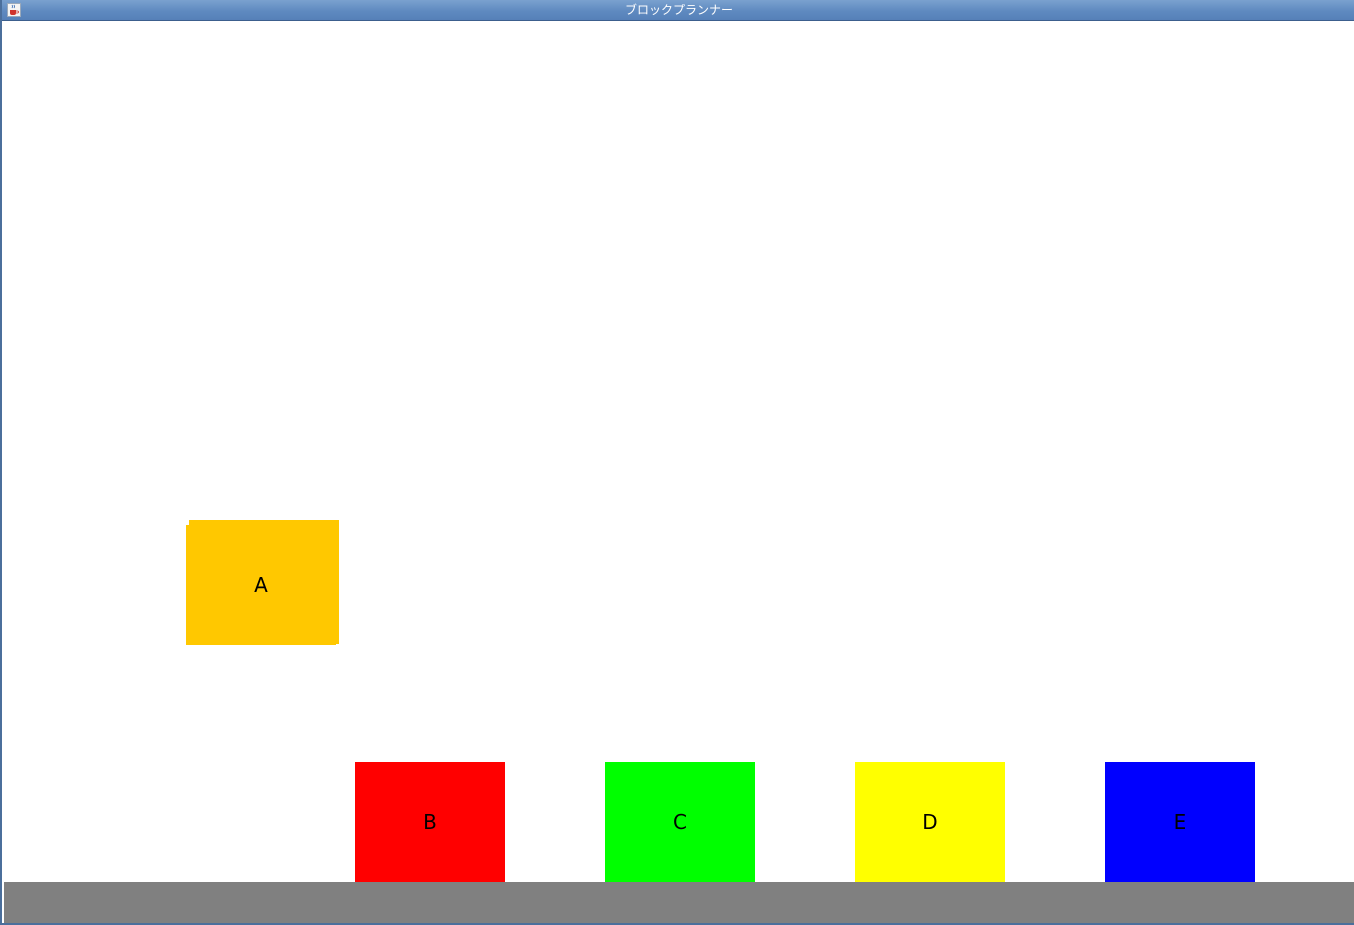  I want to click on block-c-label: C, so click(680, 822).